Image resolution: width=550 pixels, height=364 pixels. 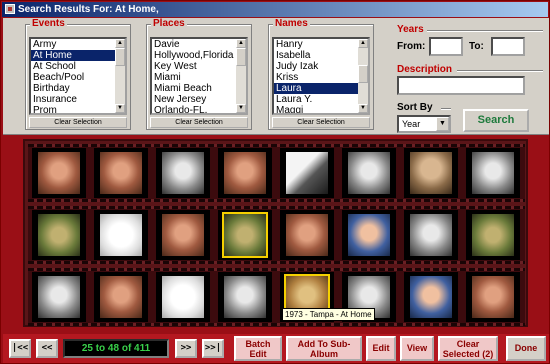 What do you see at coordinates (48, 23) in the screenshot?
I see `events-label: Events` at bounding box center [48, 23].